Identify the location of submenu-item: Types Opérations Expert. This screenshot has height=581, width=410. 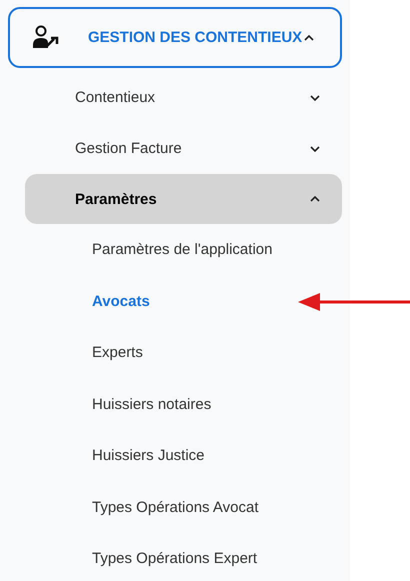
(187, 557).